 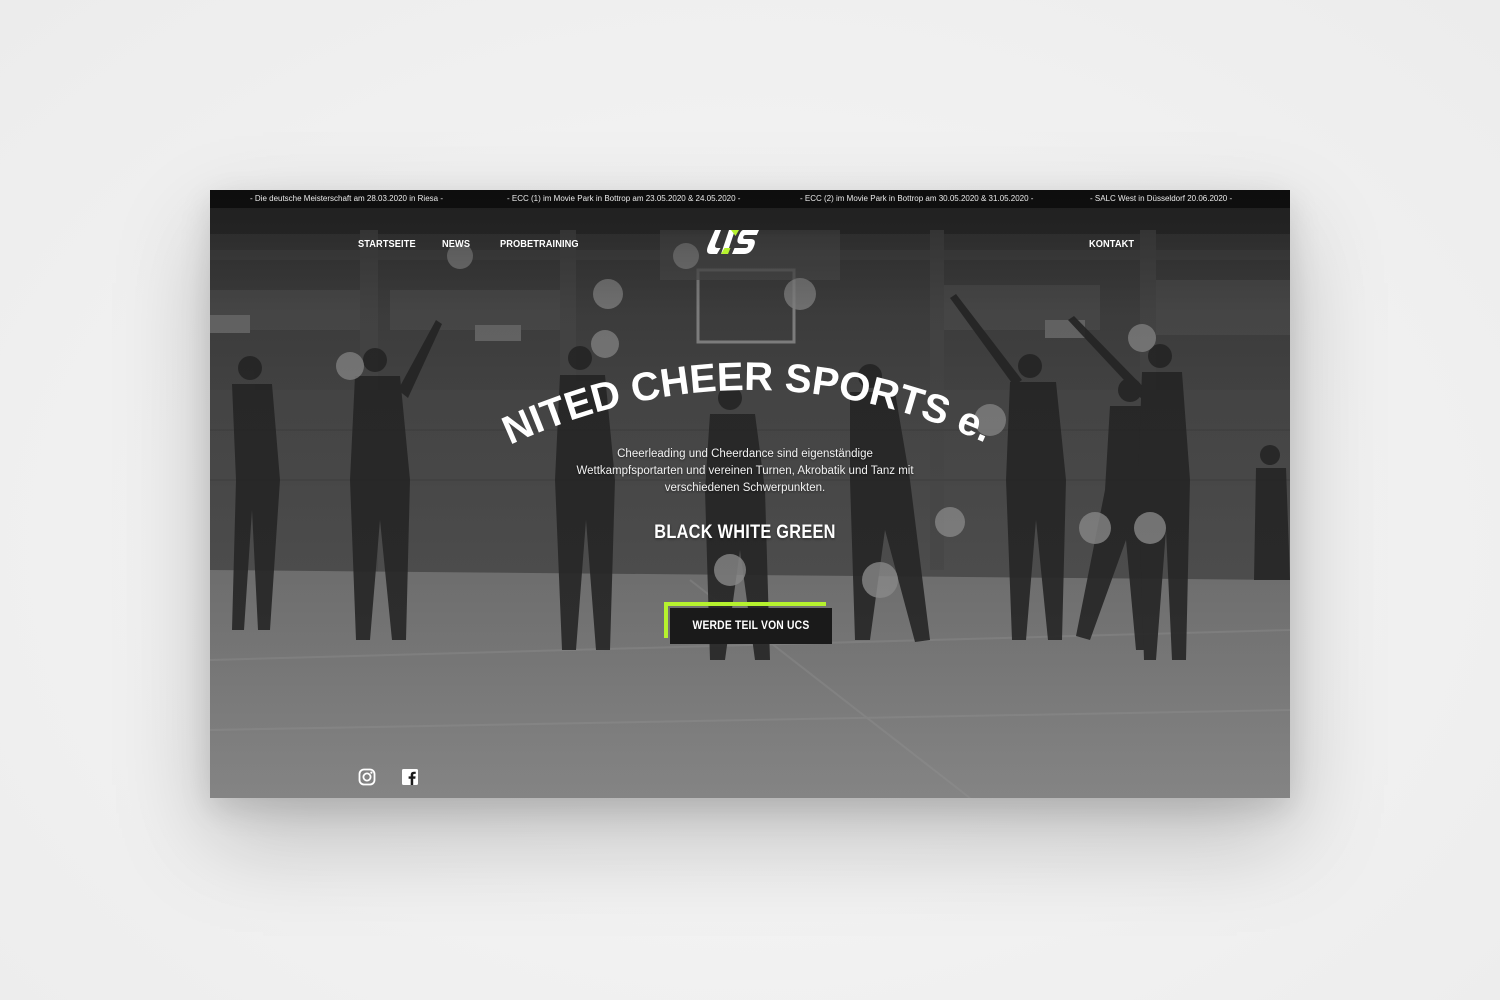 I want to click on nav-probetraining: PROBETRAINING, so click(x=539, y=244).